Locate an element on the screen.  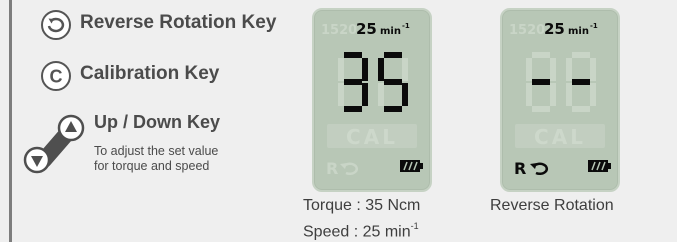
caption-speed: Speed : 25 min-1 is located at coordinates (361, 229).